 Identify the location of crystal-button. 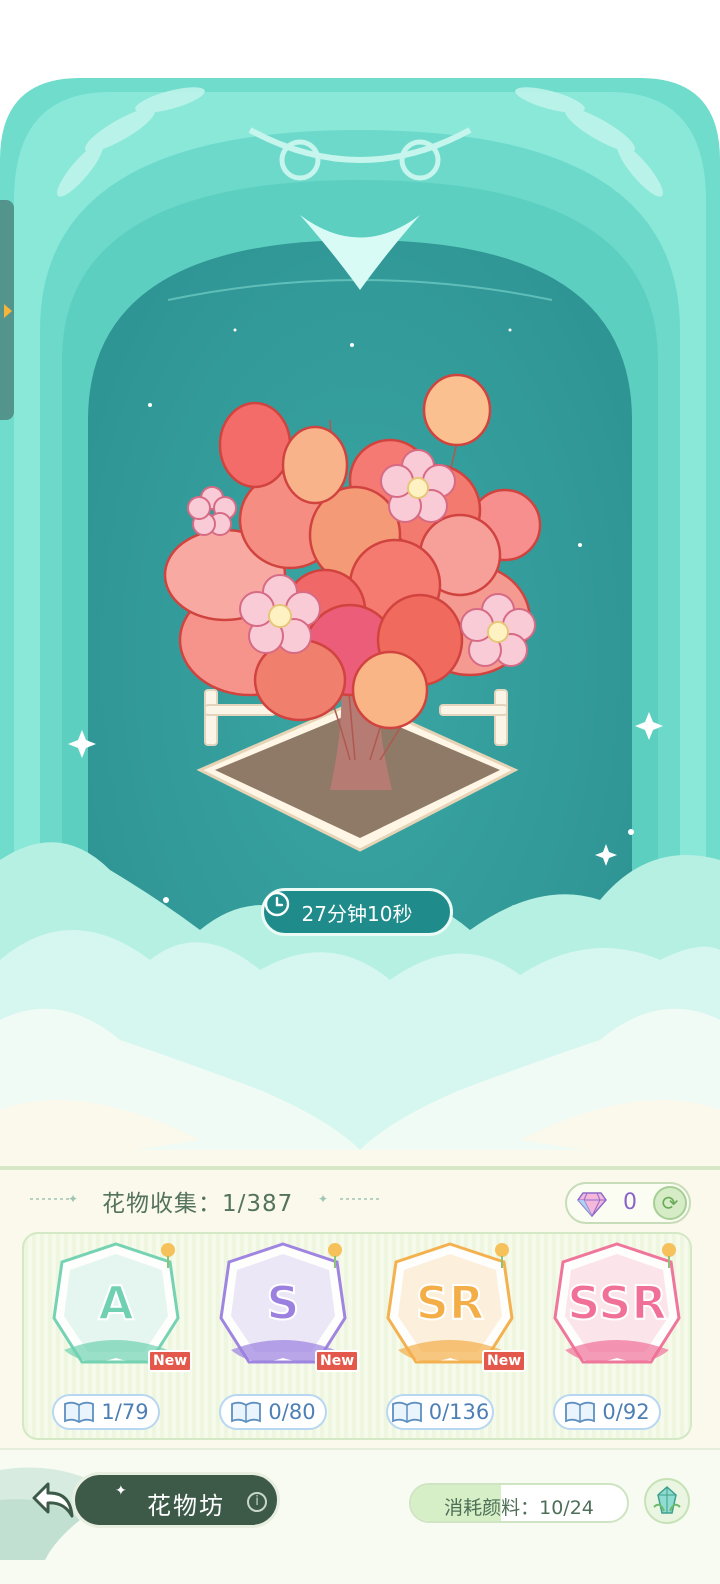
(667, 1501).